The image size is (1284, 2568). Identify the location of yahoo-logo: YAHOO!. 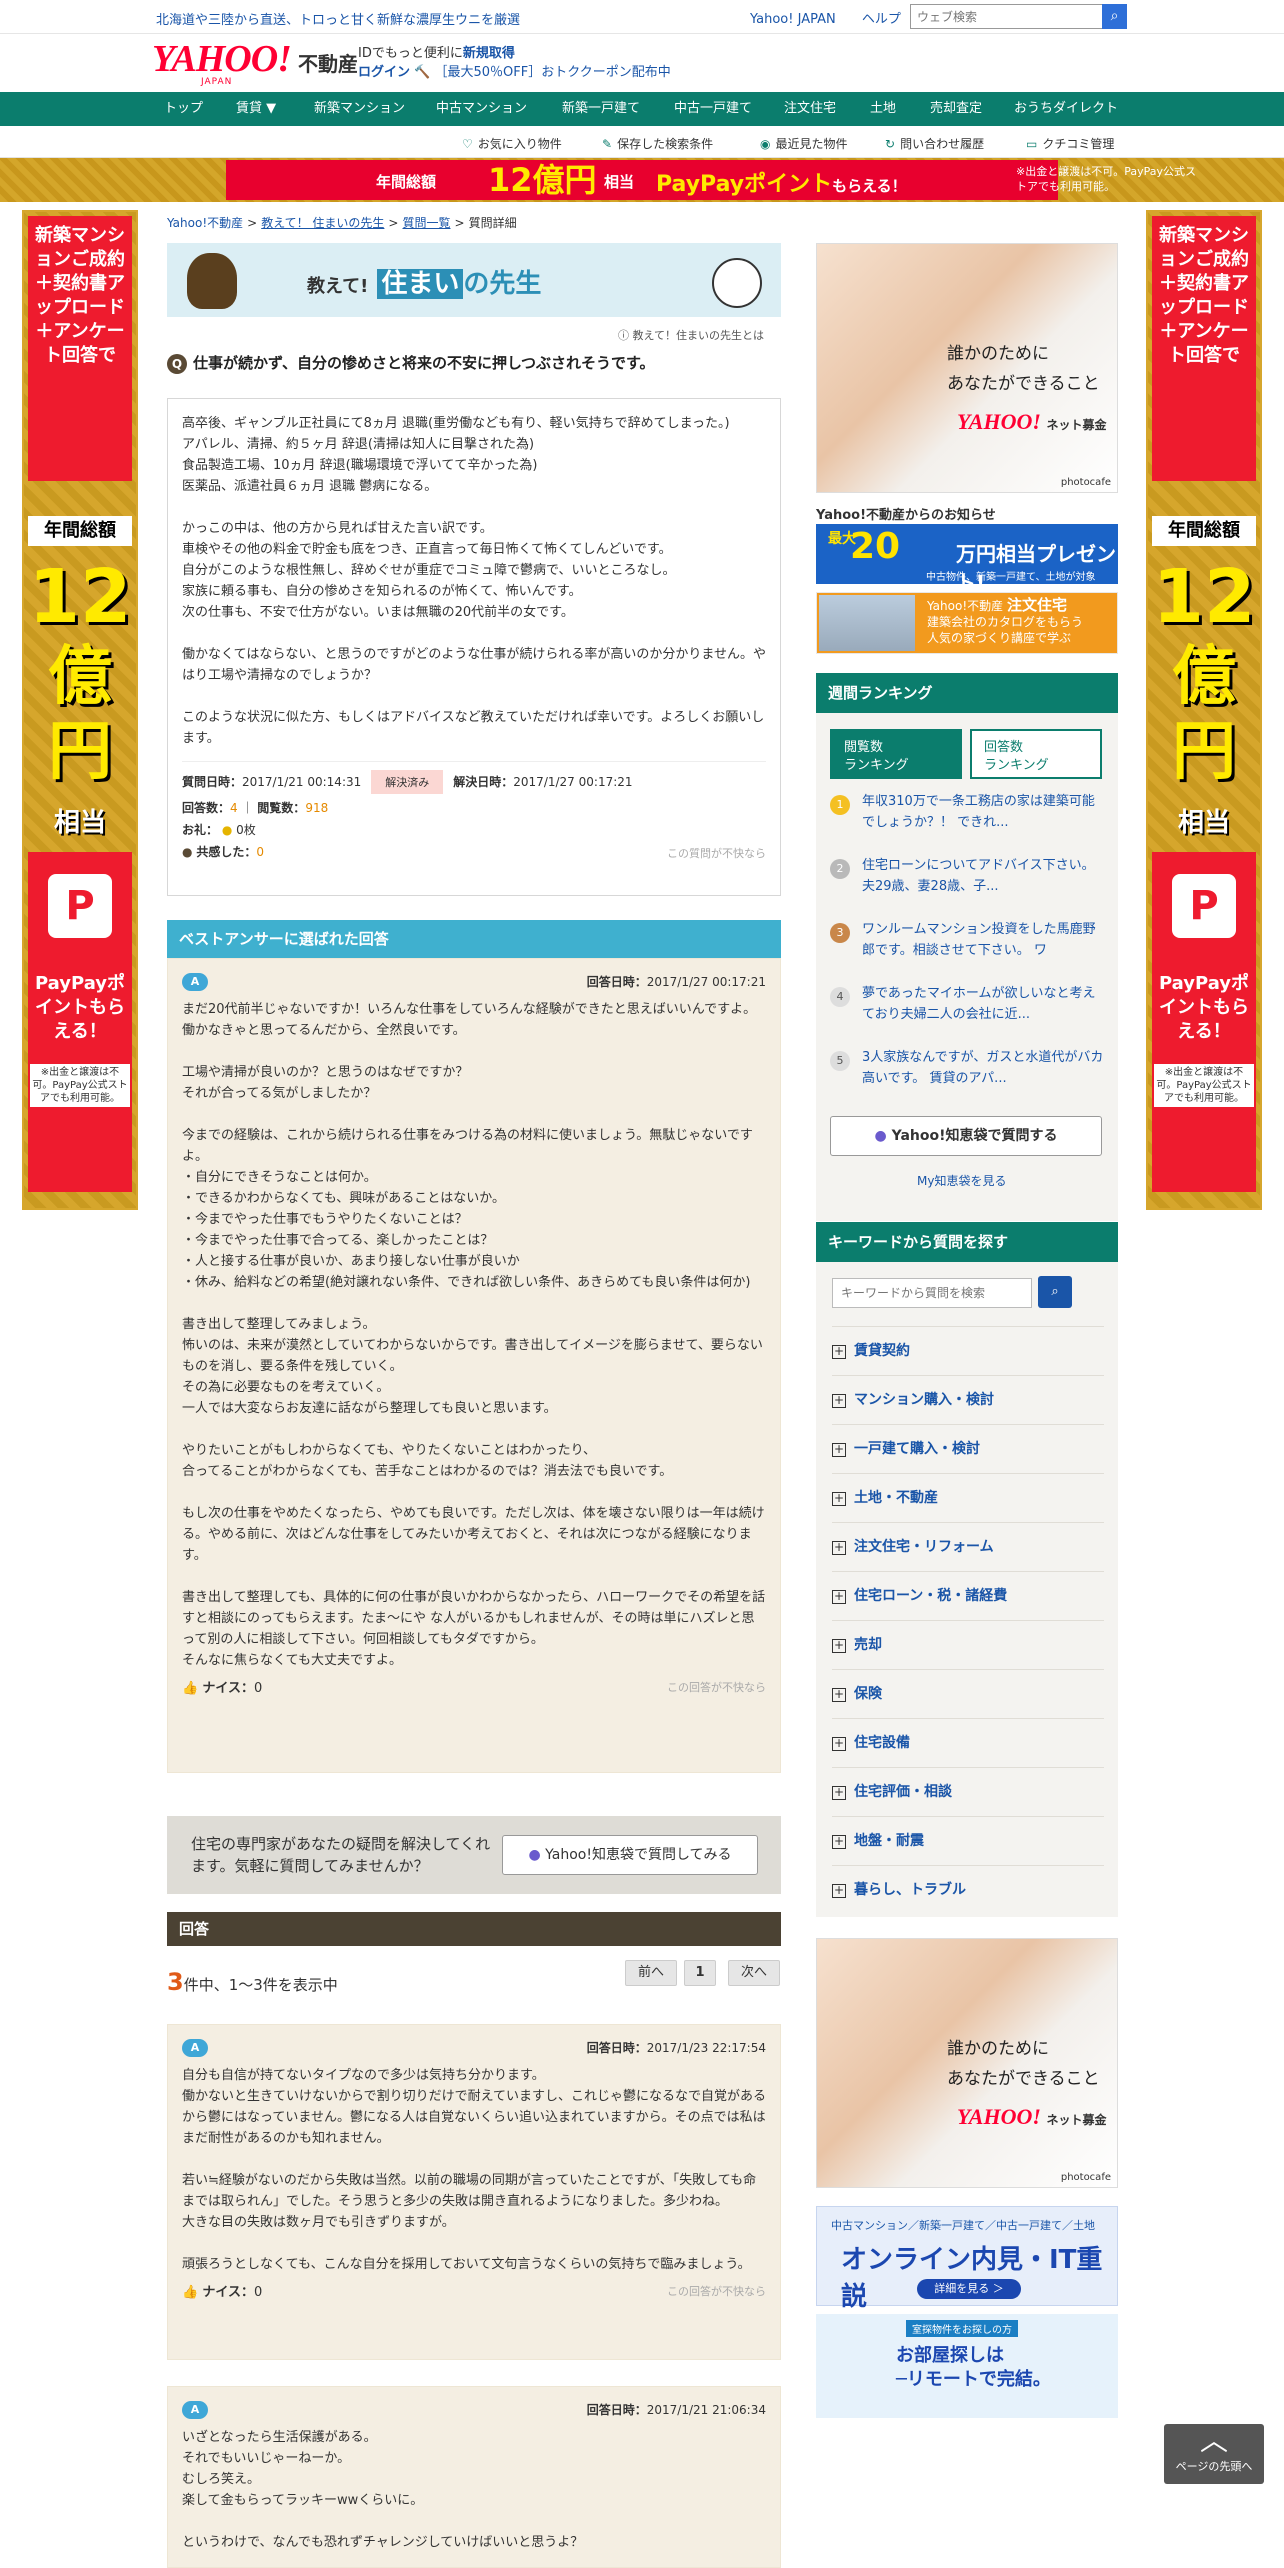
(222, 59).